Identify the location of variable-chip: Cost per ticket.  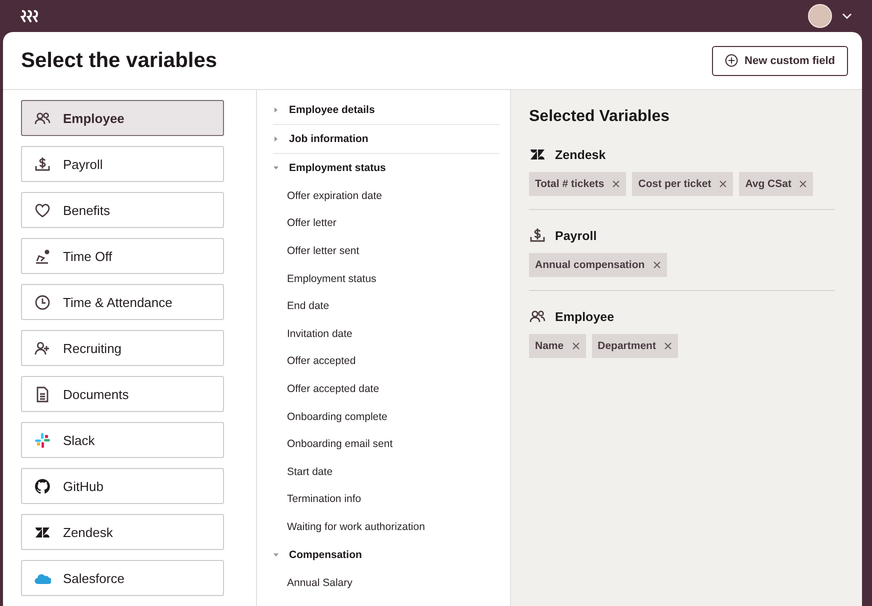
(683, 184).